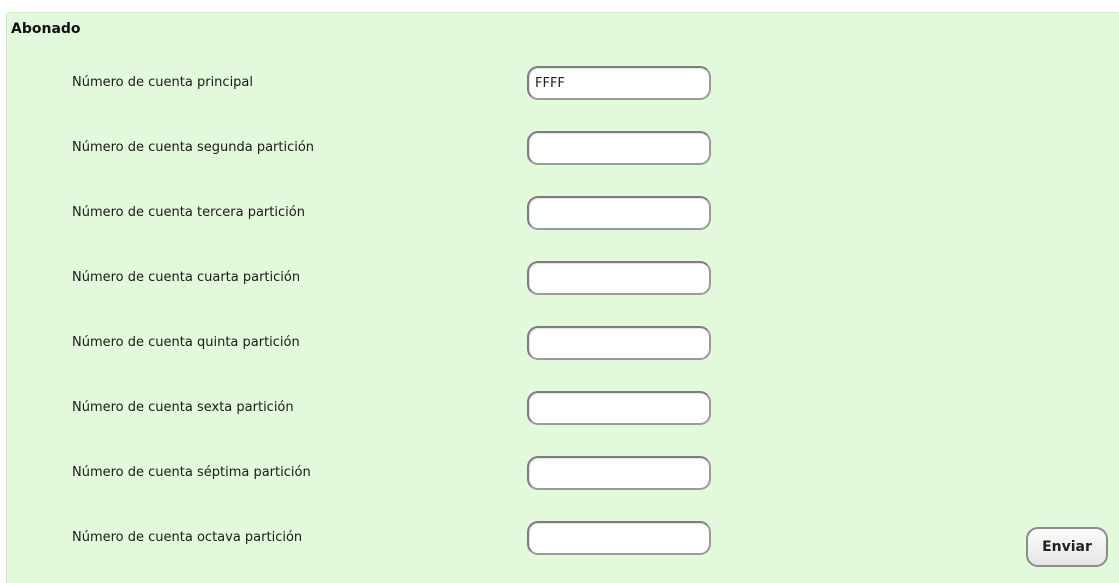 This screenshot has height=583, width=1119. I want to click on account-number-second-partition-input, so click(619, 148).